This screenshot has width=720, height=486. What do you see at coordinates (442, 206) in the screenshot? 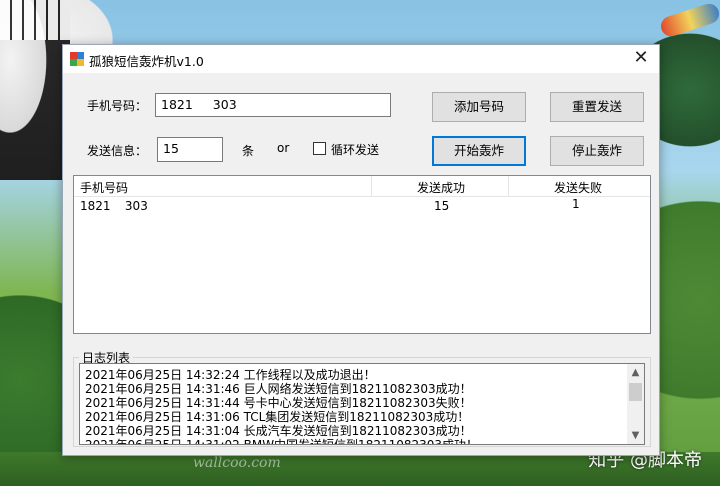
I see `row-success: 15` at bounding box center [442, 206].